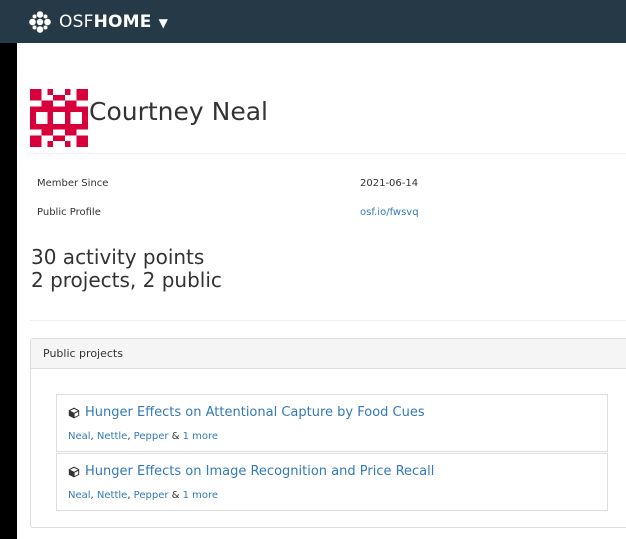 The width and height of the screenshot is (626, 539). What do you see at coordinates (73, 183) in the screenshot?
I see `member-since-label: Member Since` at bounding box center [73, 183].